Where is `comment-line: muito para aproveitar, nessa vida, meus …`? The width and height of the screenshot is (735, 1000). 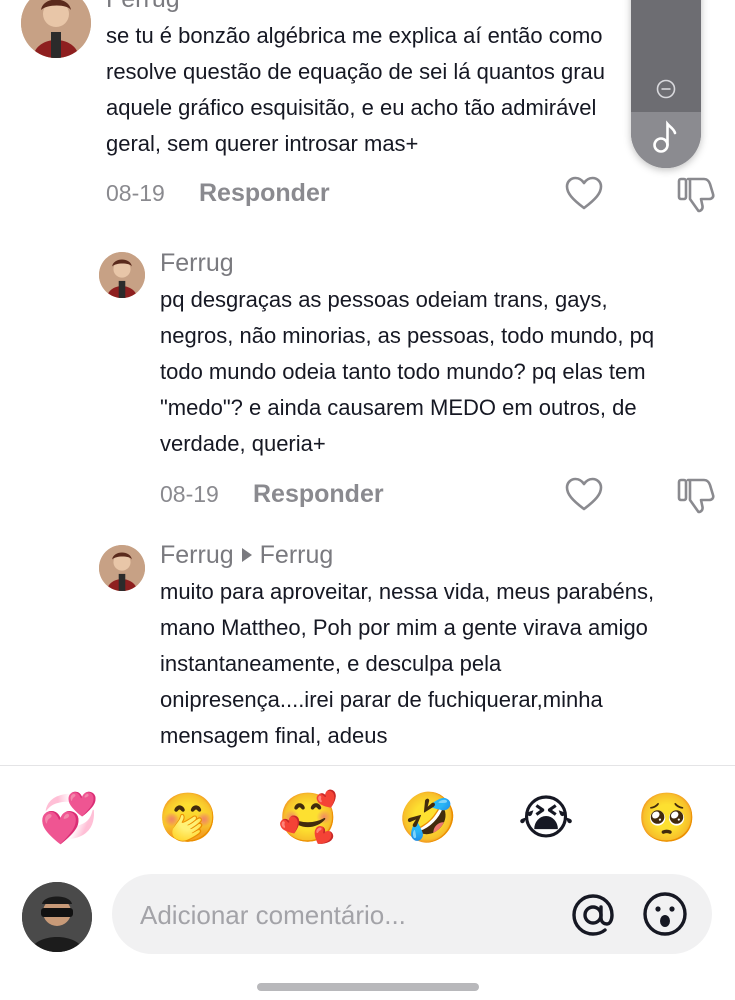
comment-line: muito para aproveitar, nessa vida, meus … is located at coordinates (407, 591).